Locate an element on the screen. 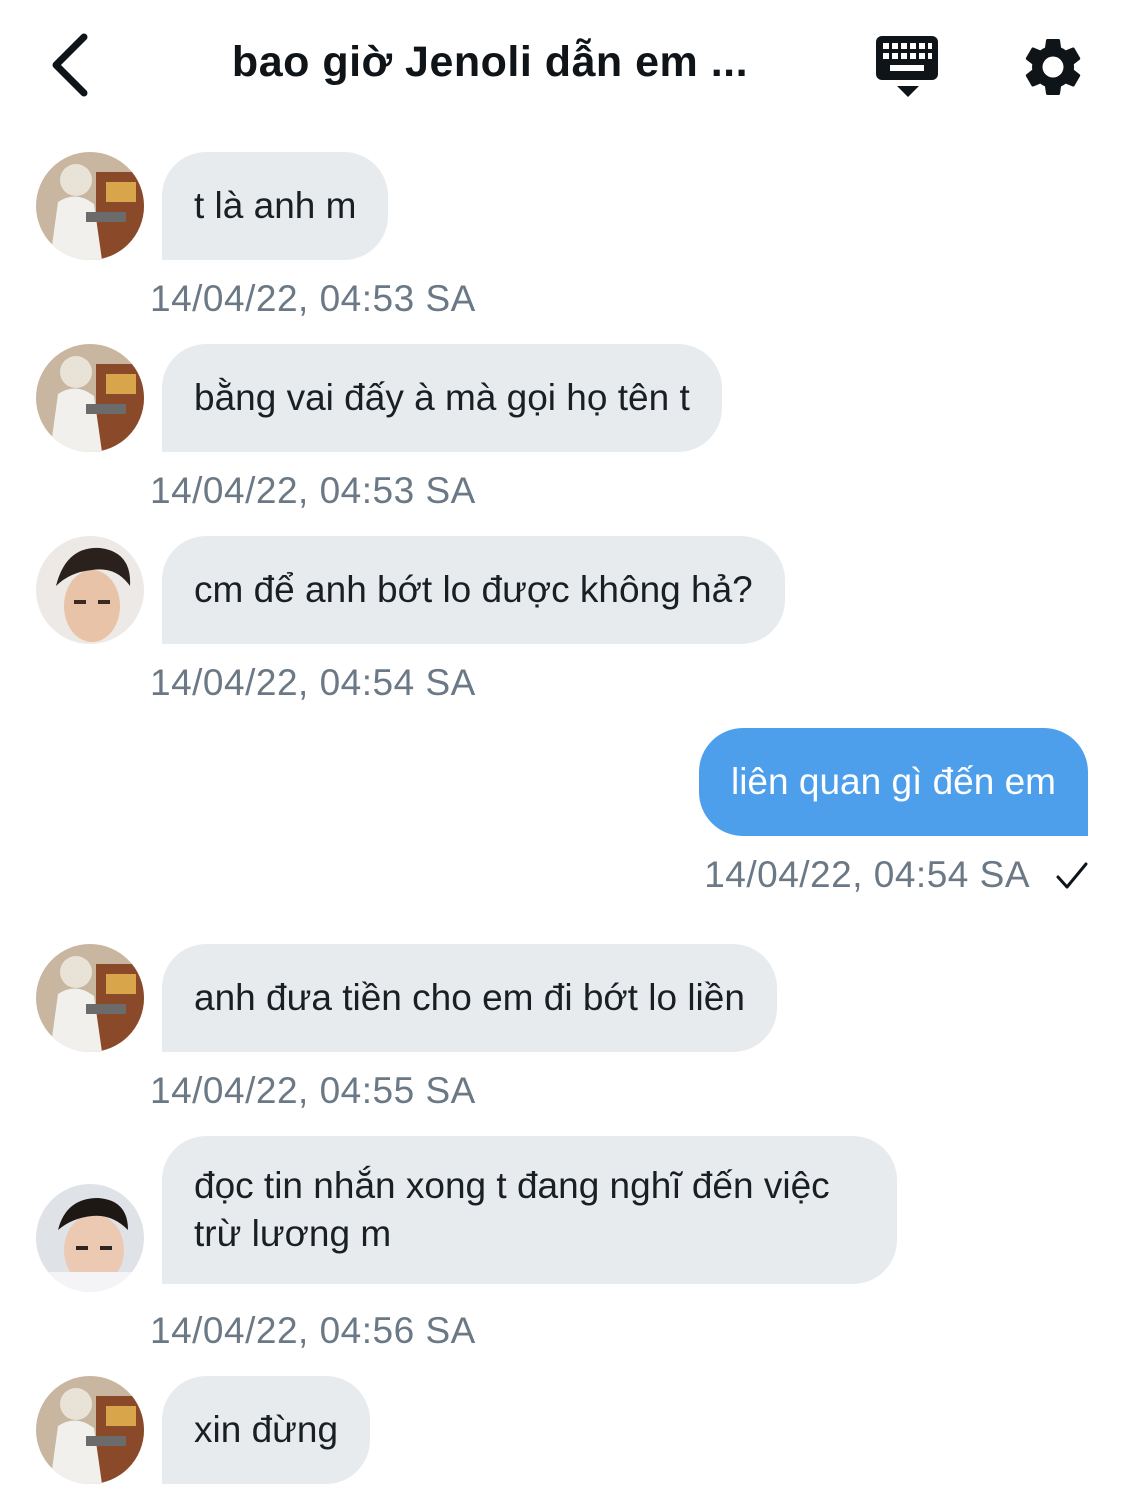 The image size is (1125, 1500). keyboard-shortcuts-button is located at coordinates (908, 67).